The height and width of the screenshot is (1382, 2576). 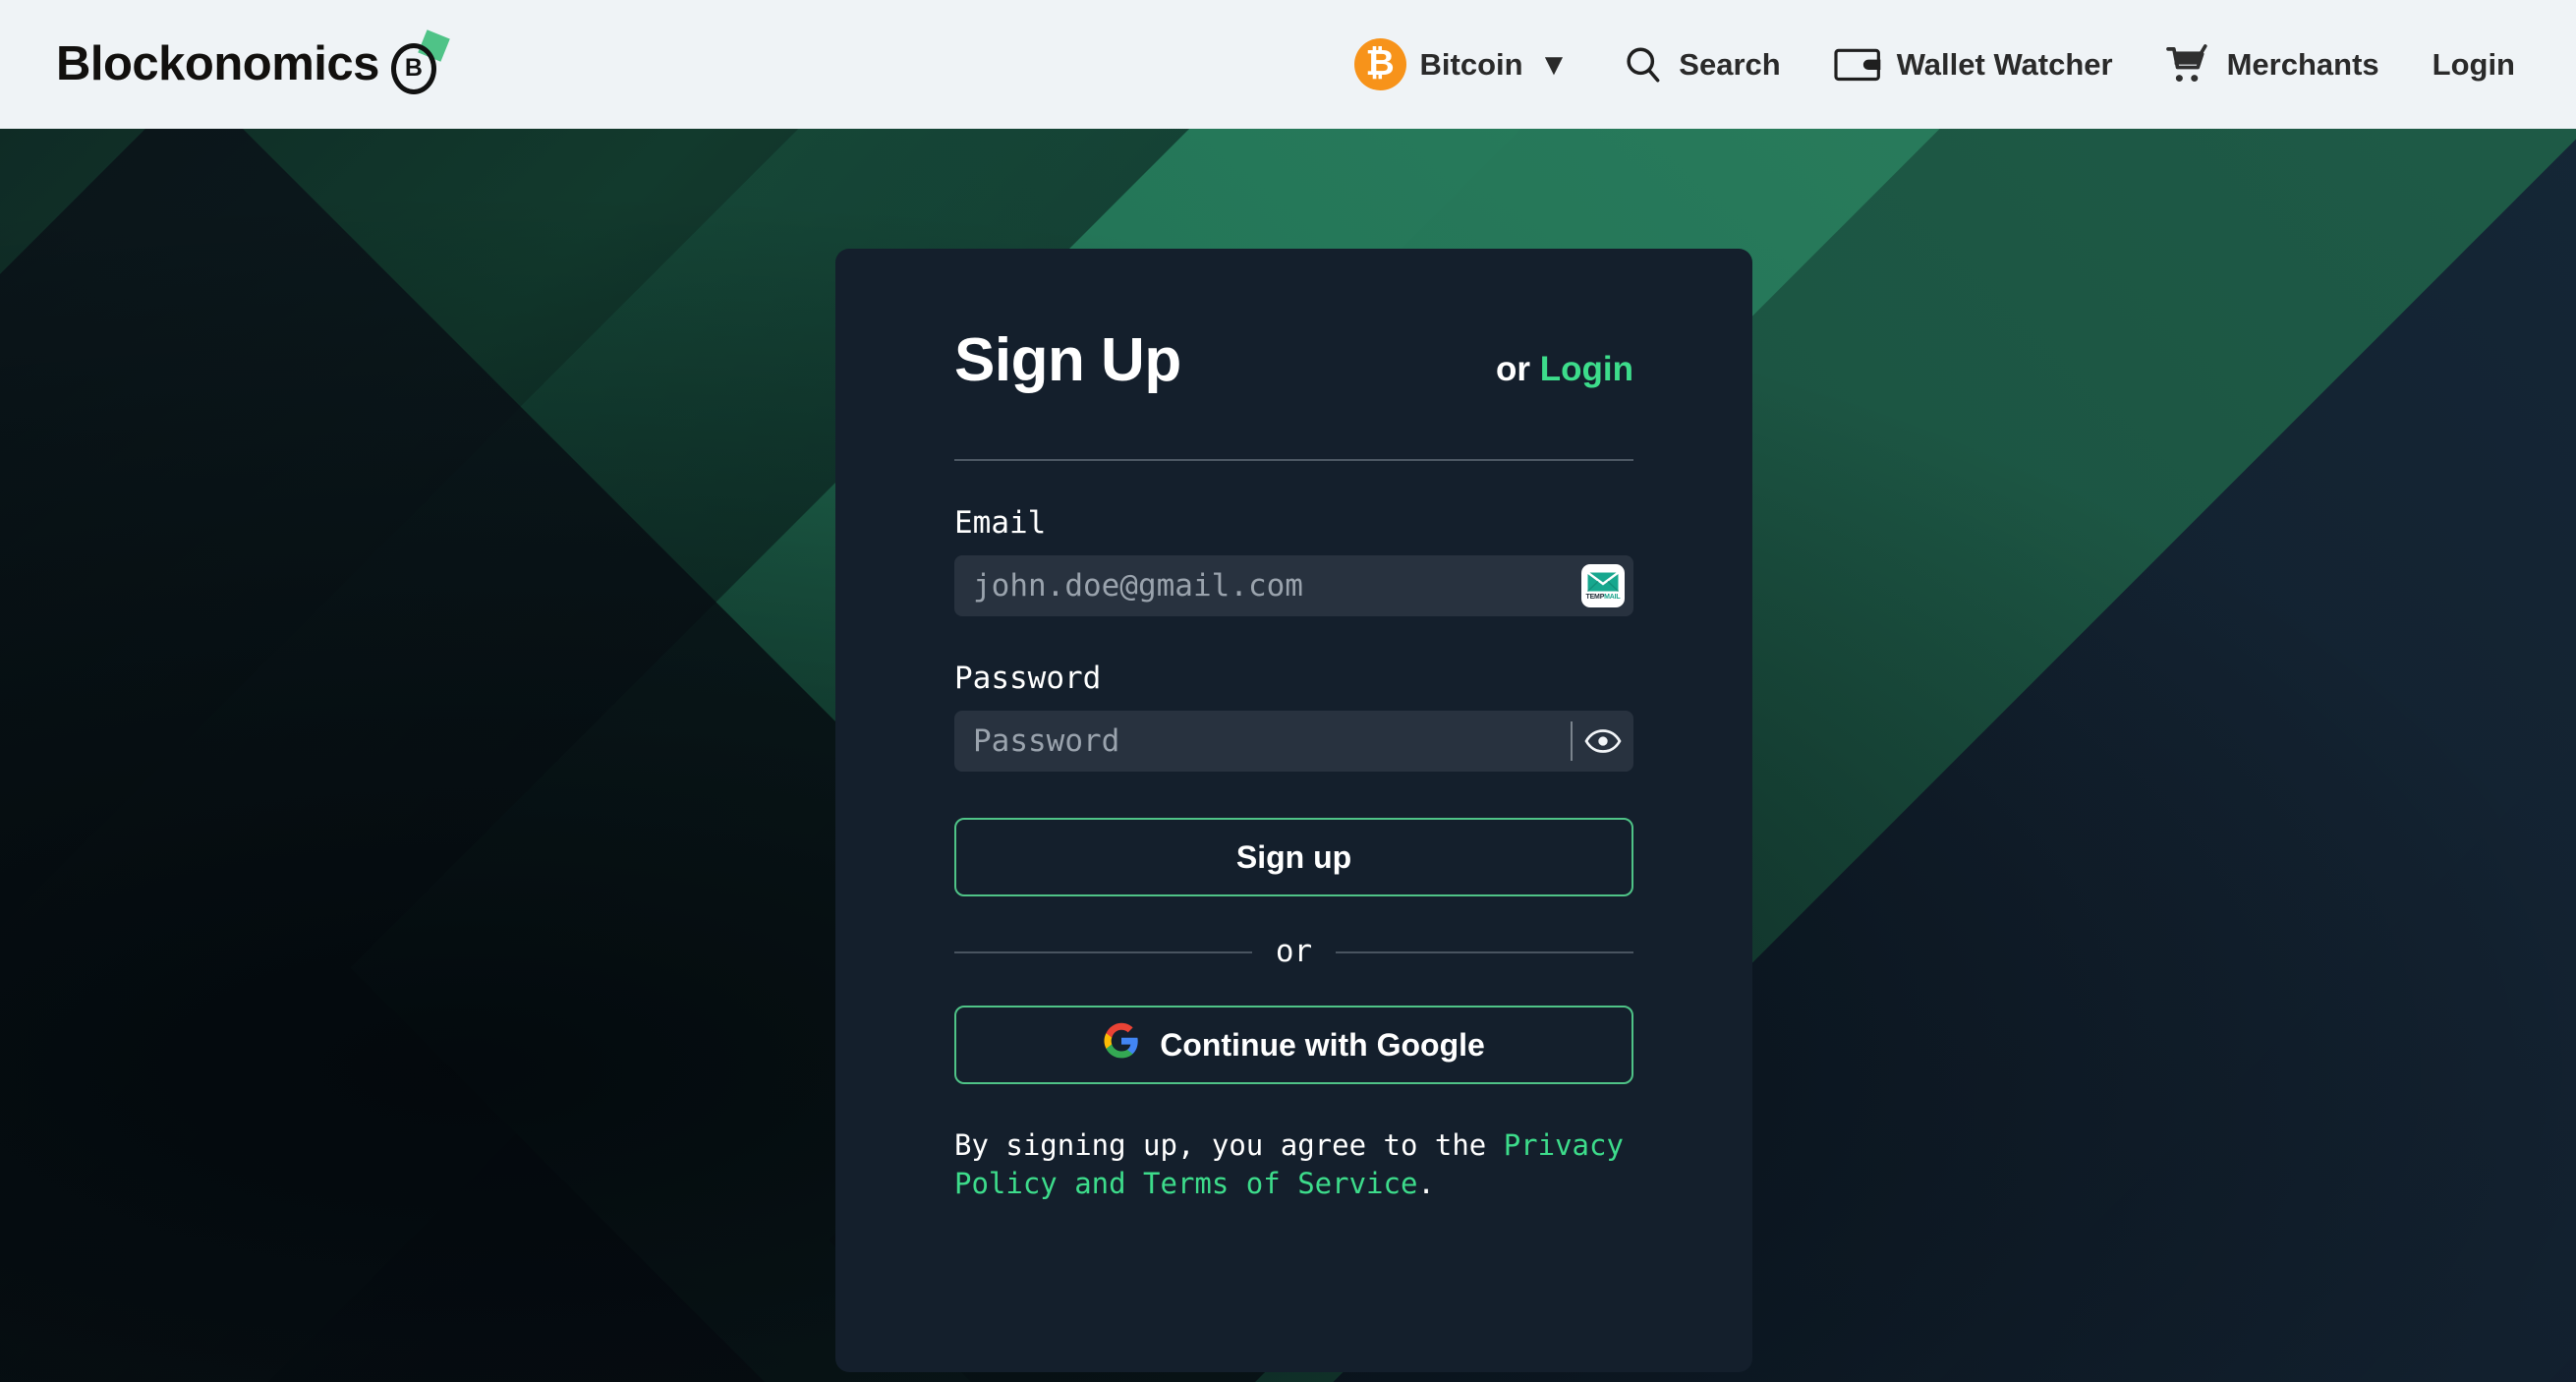 I want to click on tempmail-label-temp: TEMP, so click(x=1595, y=598).